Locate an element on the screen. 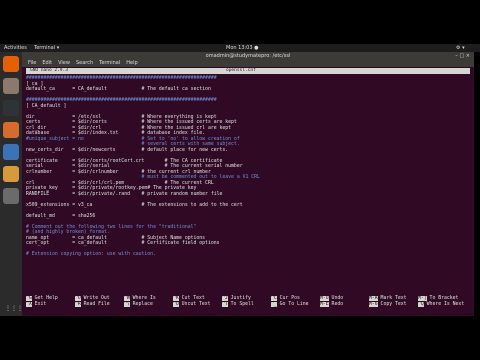 This screenshot has width=480, height=360. shortcut-label: Cur Pos is located at coordinates (288, 298).